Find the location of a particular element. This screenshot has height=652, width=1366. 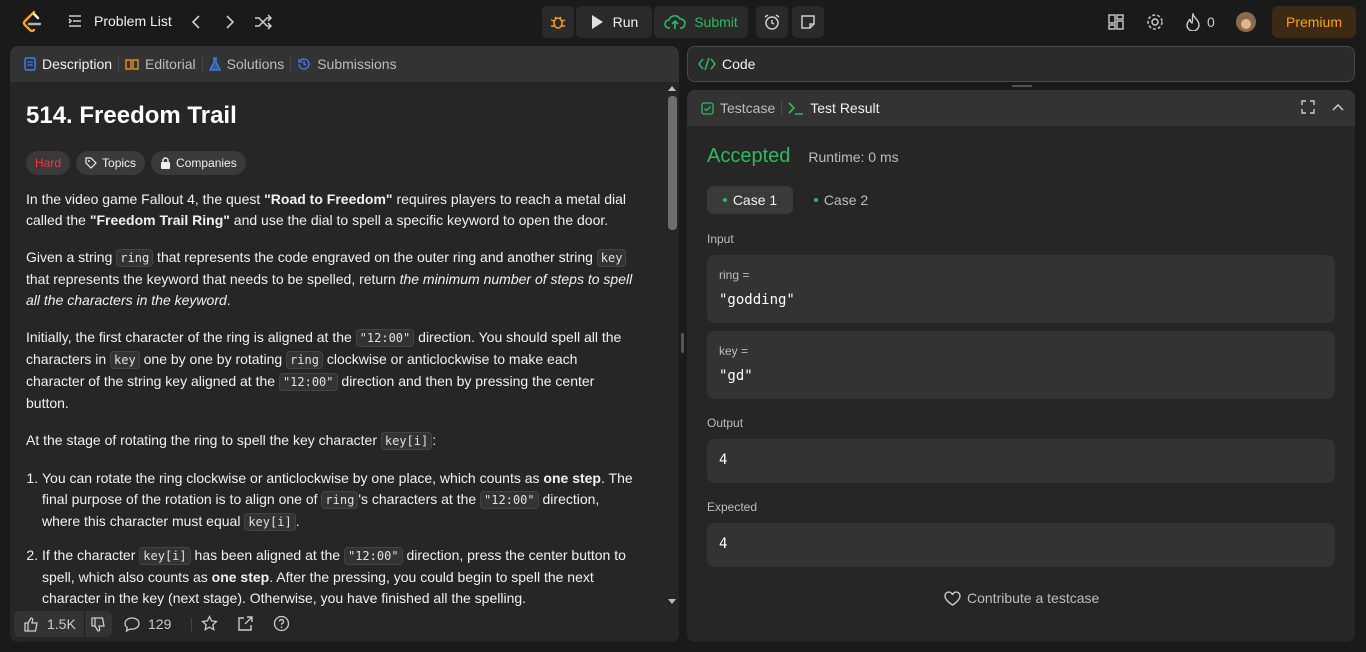

problem-list-button: Problem List is located at coordinates (119, 21).